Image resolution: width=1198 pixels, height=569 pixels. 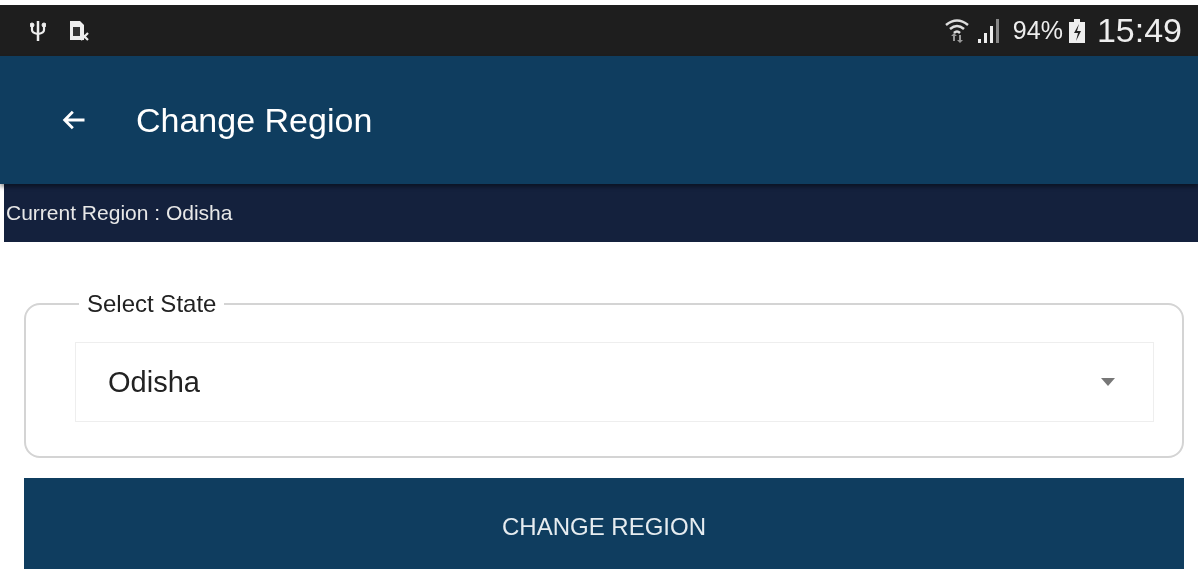 I want to click on battery-percentage: 94%, so click(x=1037, y=30).